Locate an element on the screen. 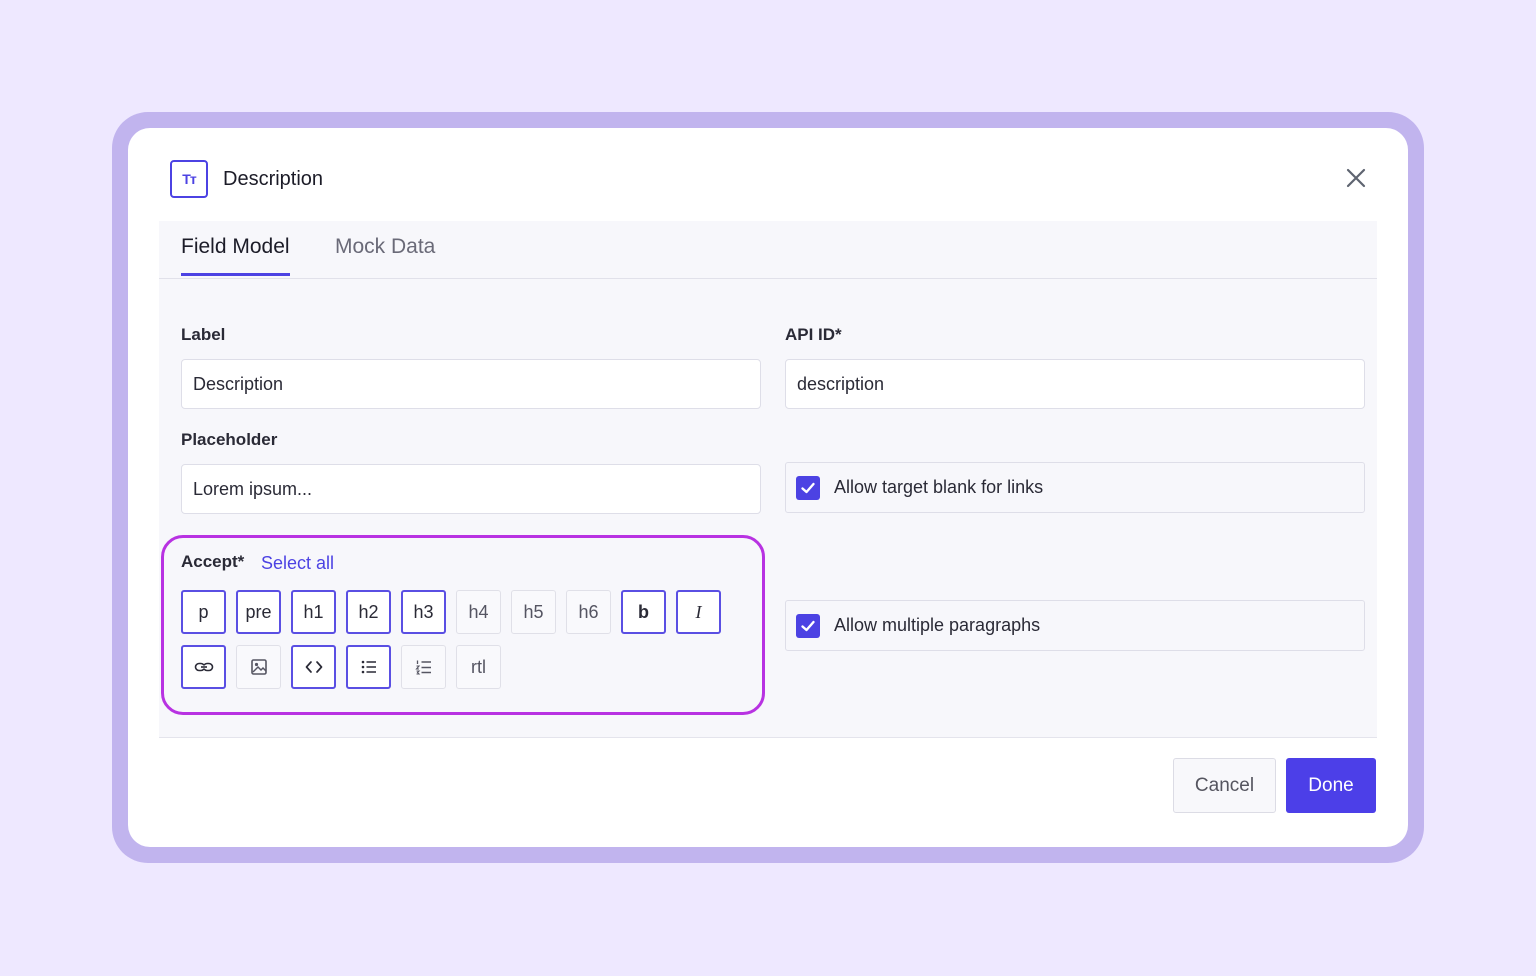 This screenshot has height=976, width=1536. api-id-input is located at coordinates (1075, 384).